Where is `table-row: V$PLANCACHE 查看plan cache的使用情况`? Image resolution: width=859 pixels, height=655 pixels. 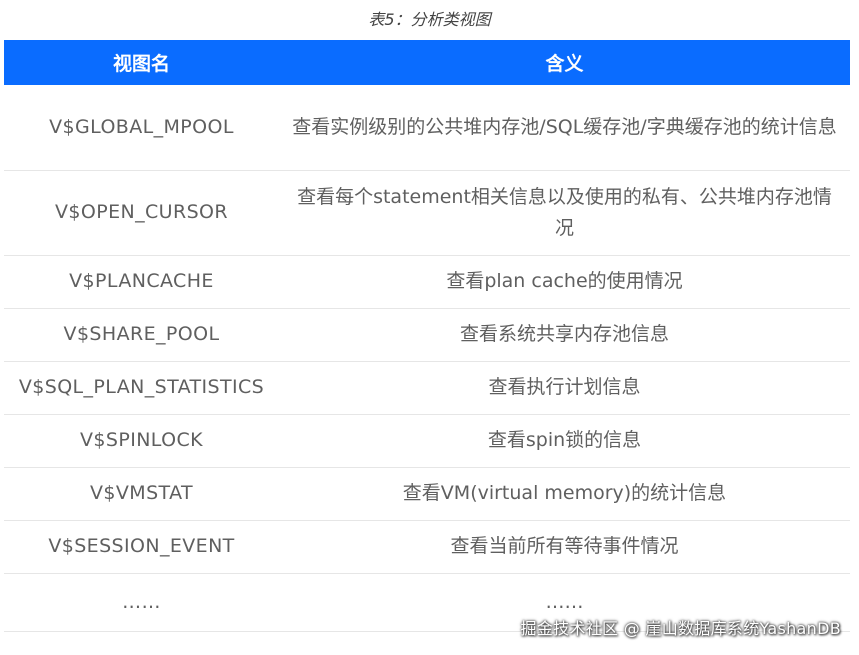
table-row: V$PLANCACHE 查看plan cache的使用情况 is located at coordinates (427, 282).